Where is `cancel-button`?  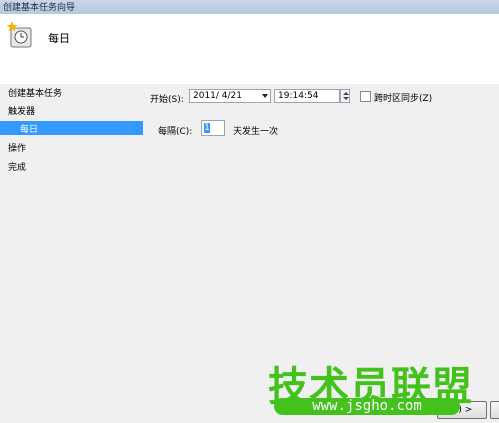
cancel-button is located at coordinates (494, 410).